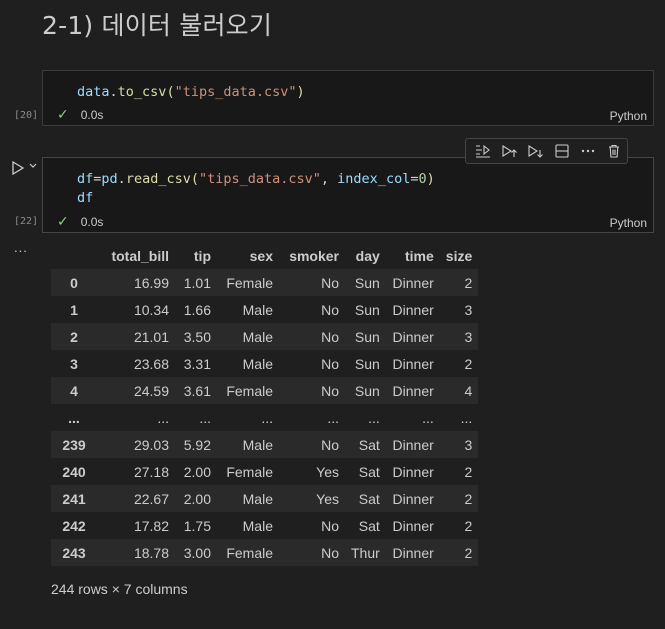  I want to click on row-index: 239, so click(74, 444).